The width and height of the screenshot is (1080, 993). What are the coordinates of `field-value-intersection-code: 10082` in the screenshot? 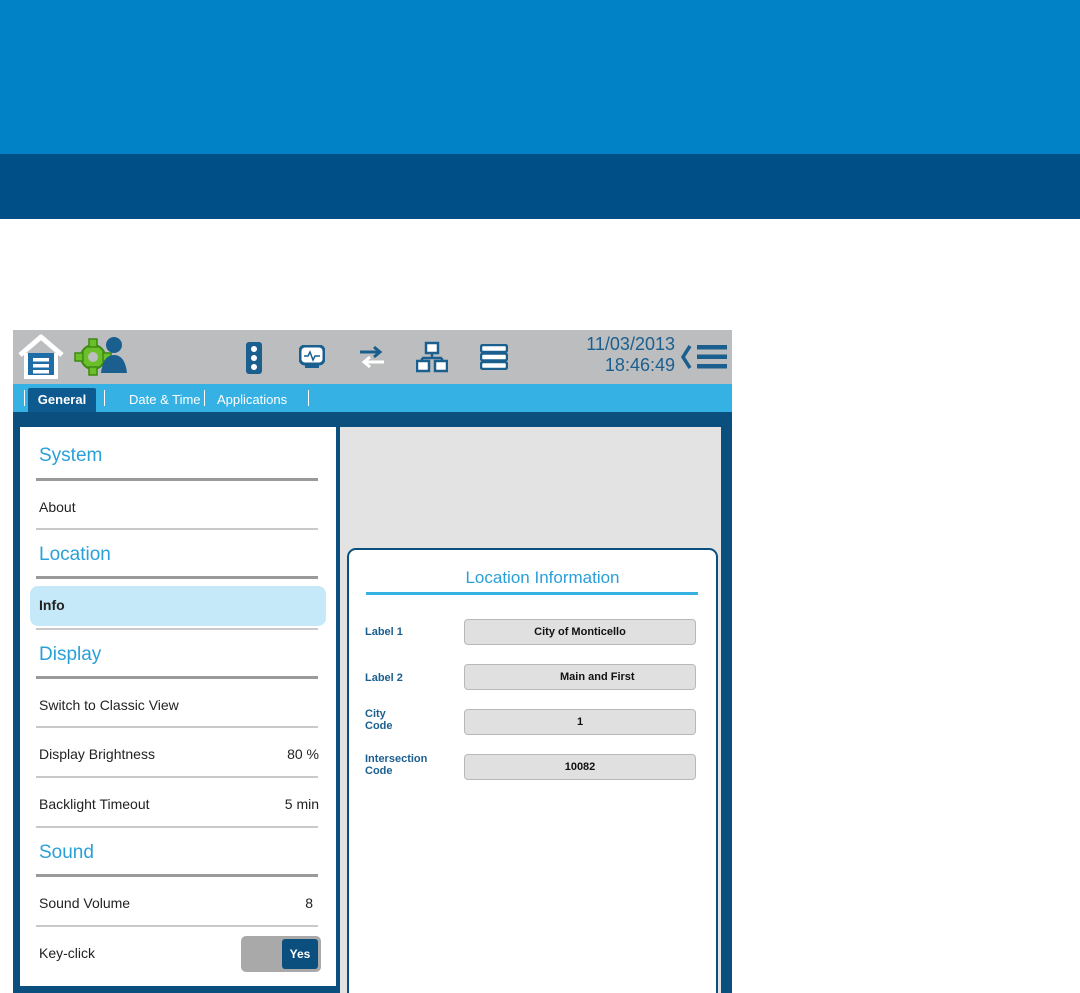 It's located at (580, 767).